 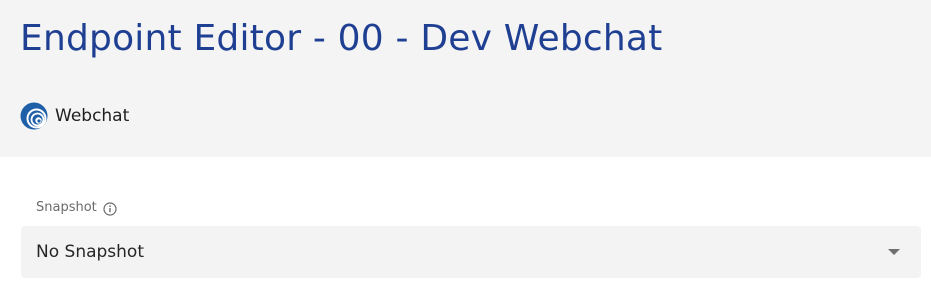 I want to click on snapshot-label-row: Snapshot, so click(x=471, y=208).